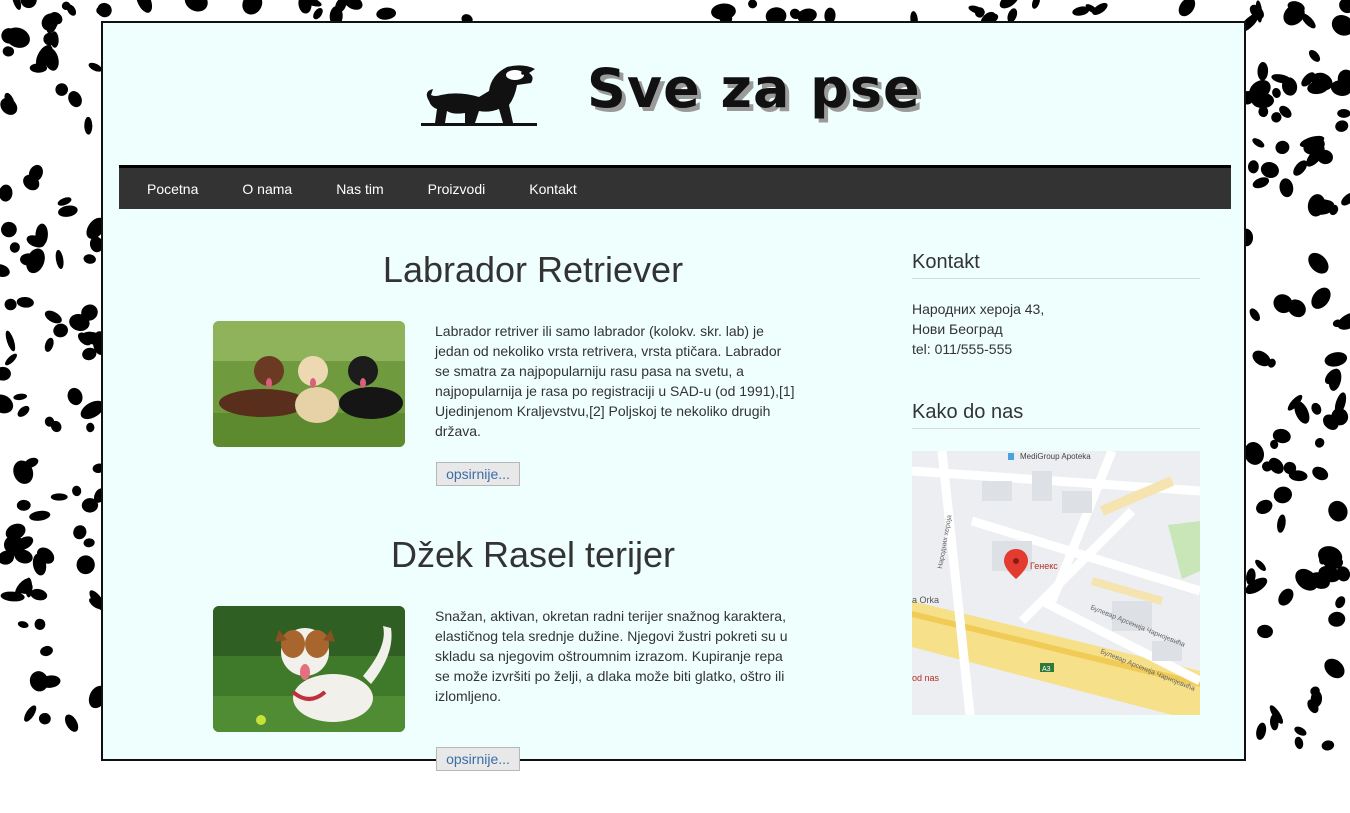 This screenshot has height=813, width=1350. I want to click on main-nav: Pocetna O nama Nas tim Proizvodi Kontakt, so click(675, 187).